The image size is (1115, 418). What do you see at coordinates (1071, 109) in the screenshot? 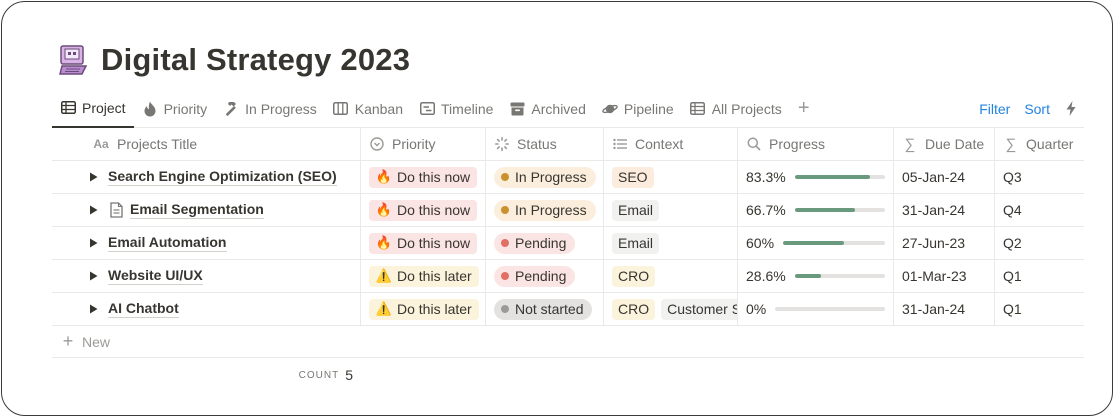
I see `lightning-bolt-icon` at bounding box center [1071, 109].